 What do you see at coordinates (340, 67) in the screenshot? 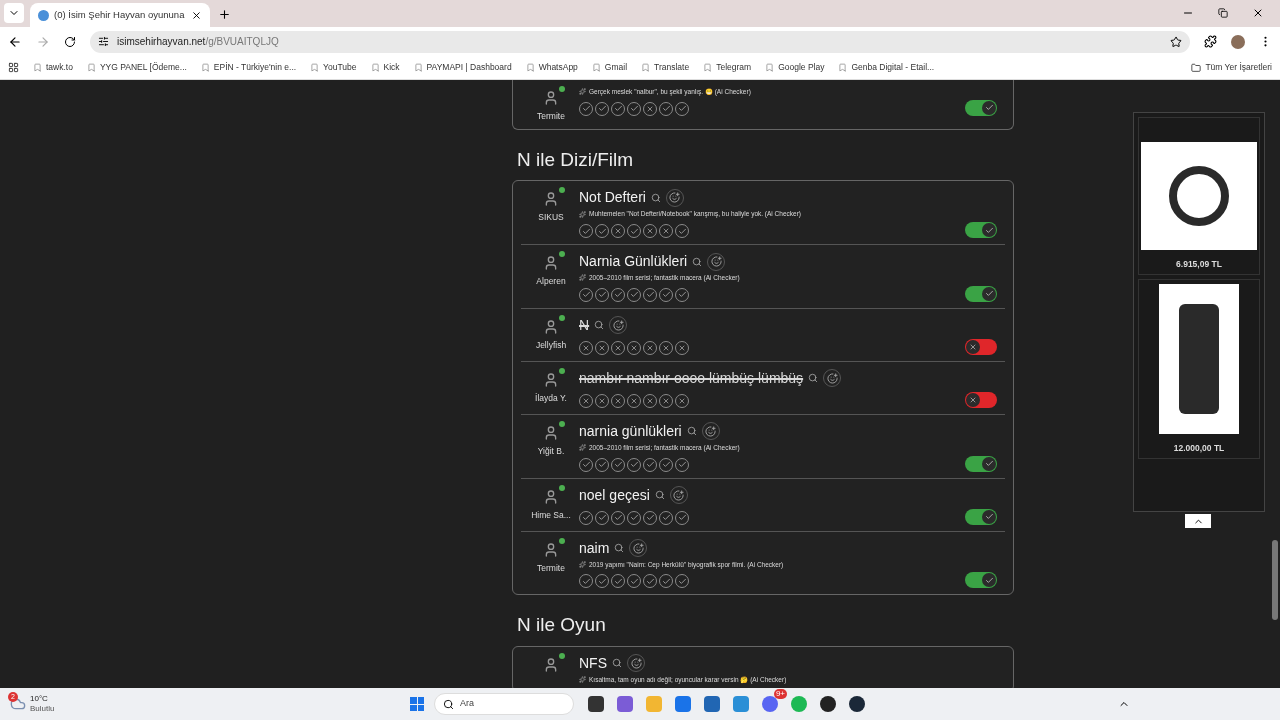
I see `bookmark-link: YouTube` at bounding box center [340, 67].